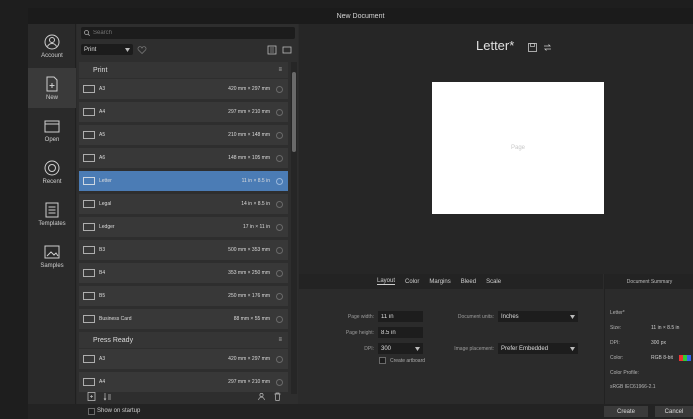 This screenshot has width=693, height=419. I want to click on preset-size: 297 mm × 210 mm, so click(249, 382).